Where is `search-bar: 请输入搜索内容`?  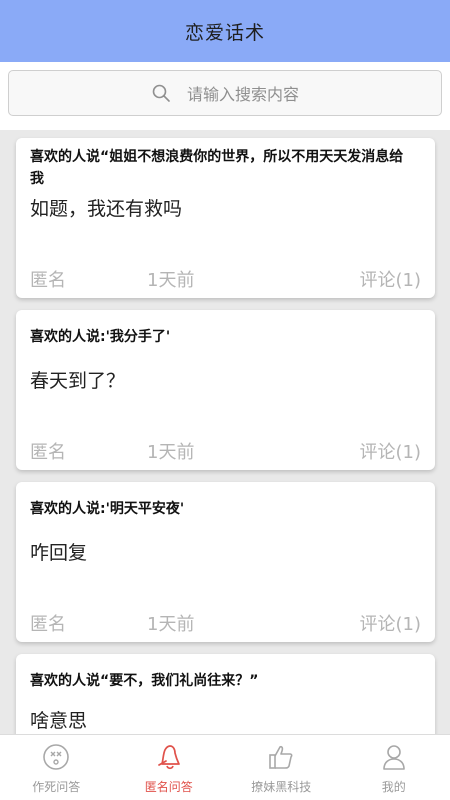 search-bar: 请输入搜索内容 is located at coordinates (225, 96).